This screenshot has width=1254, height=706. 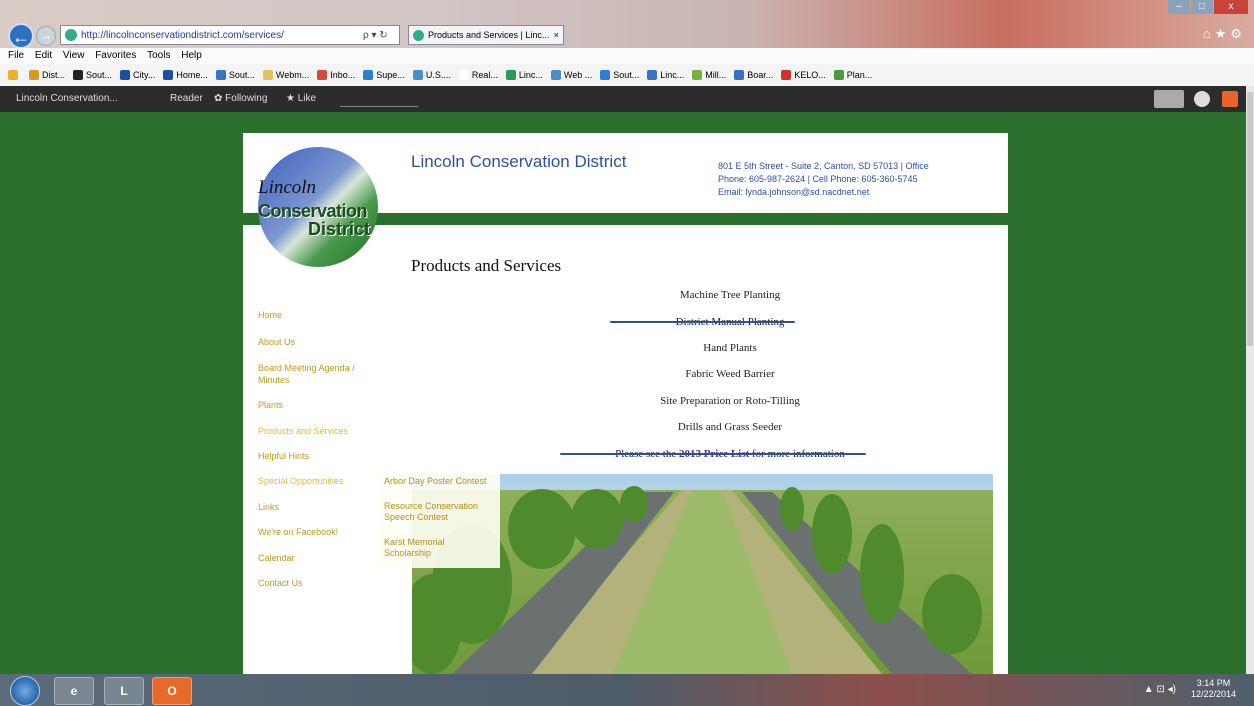 What do you see at coordinates (74, 691) in the screenshot?
I see `internet-explorer-icon: e` at bounding box center [74, 691].